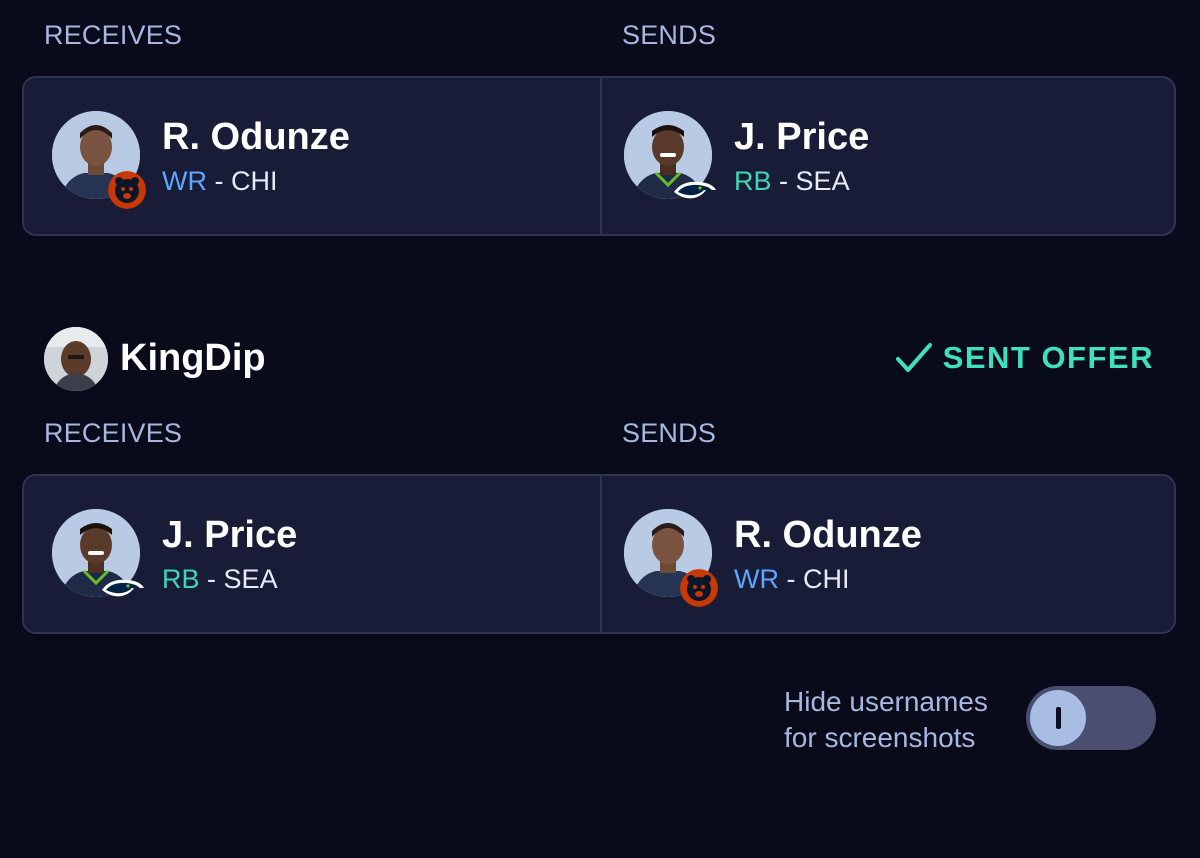  What do you see at coordinates (913, 357) in the screenshot?
I see `checkmark-icon` at bounding box center [913, 357].